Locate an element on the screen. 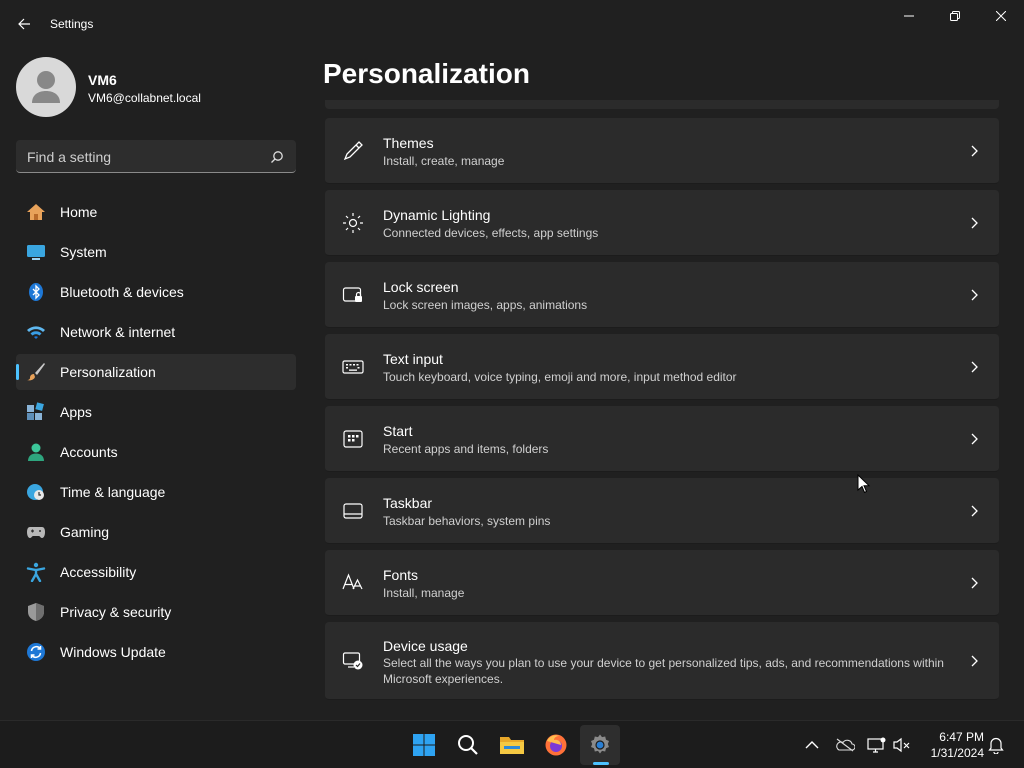  sidebar-item-time-language: Time & language is located at coordinates (156, 492).